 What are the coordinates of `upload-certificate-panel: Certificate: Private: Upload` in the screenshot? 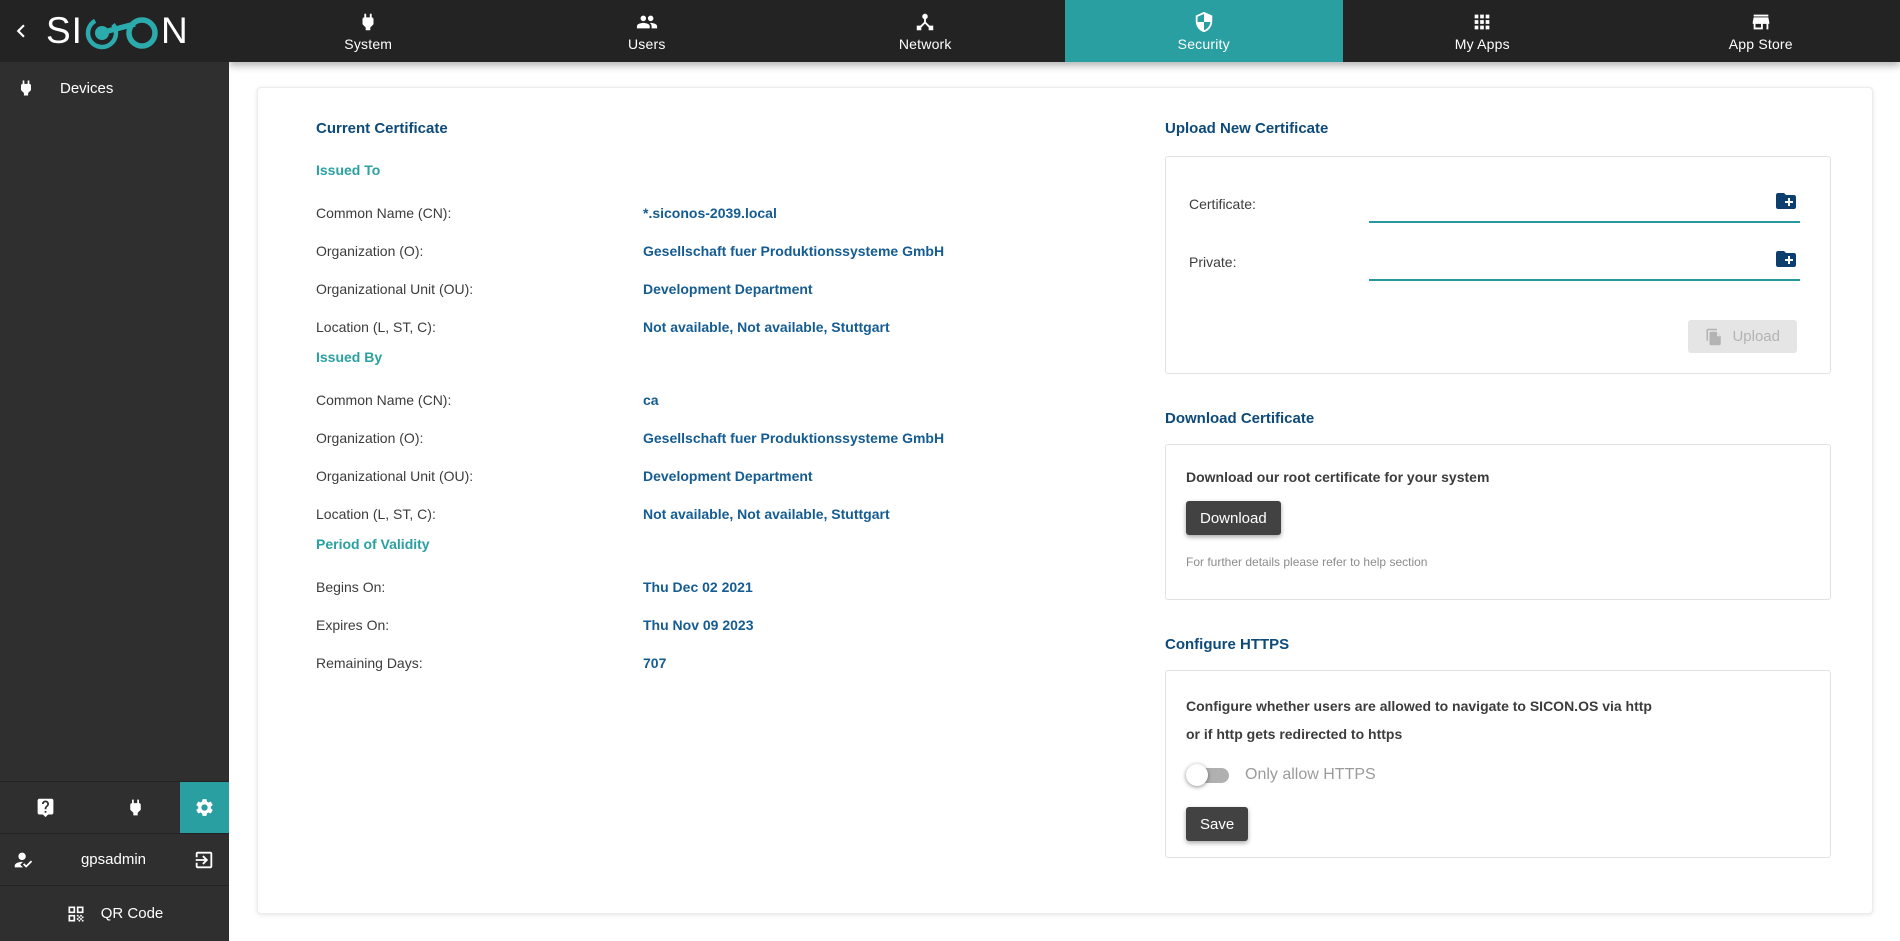 It's located at (1498, 265).